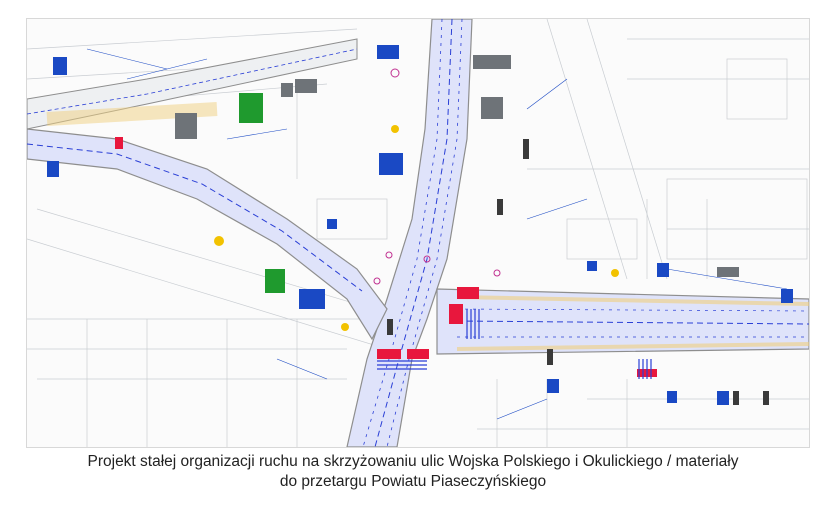 The image size is (826, 505). Describe the element at coordinates (413, 481) in the screenshot. I see `caption-line-2: do przetargu Powiatu Piaseczyńskiego` at that location.